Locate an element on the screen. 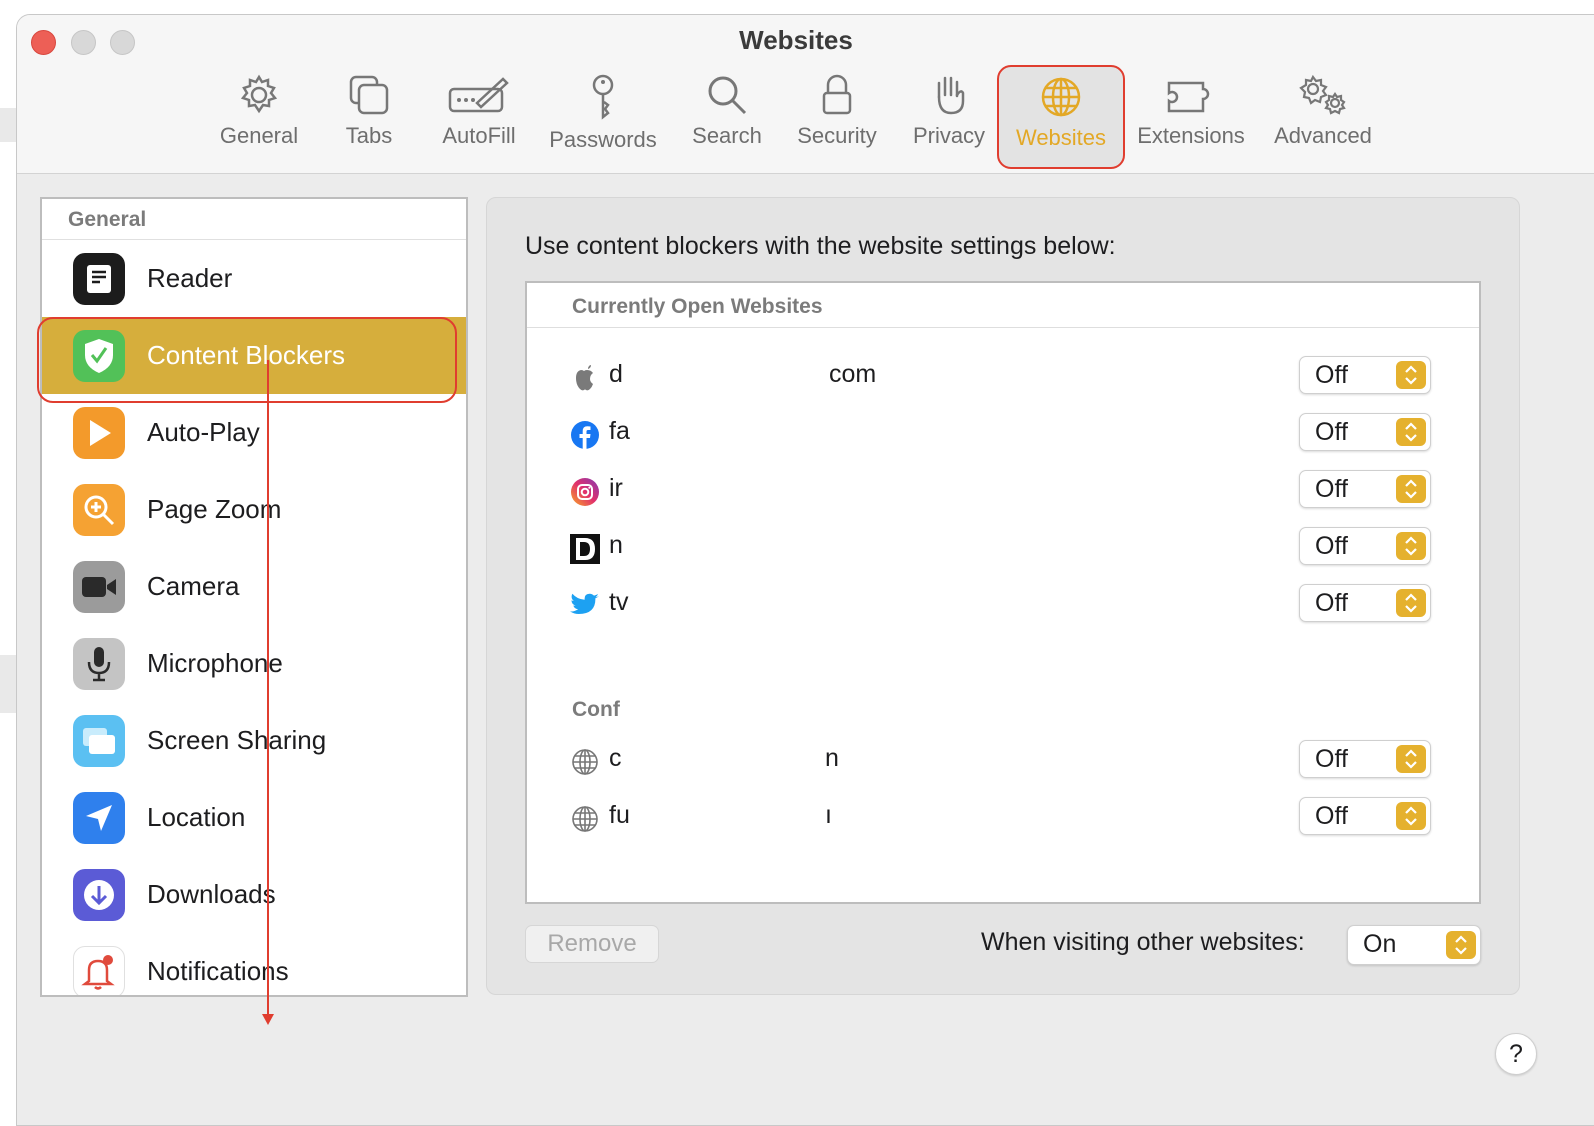  download-icon is located at coordinates (99, 894).